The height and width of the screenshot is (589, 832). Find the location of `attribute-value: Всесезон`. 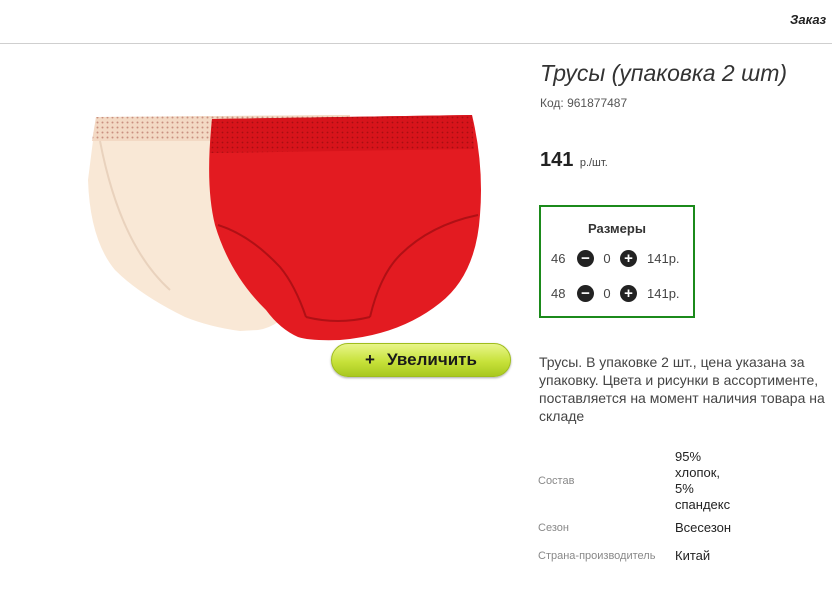

attribute-value: Всесезон is located at coordinates (703, 528).